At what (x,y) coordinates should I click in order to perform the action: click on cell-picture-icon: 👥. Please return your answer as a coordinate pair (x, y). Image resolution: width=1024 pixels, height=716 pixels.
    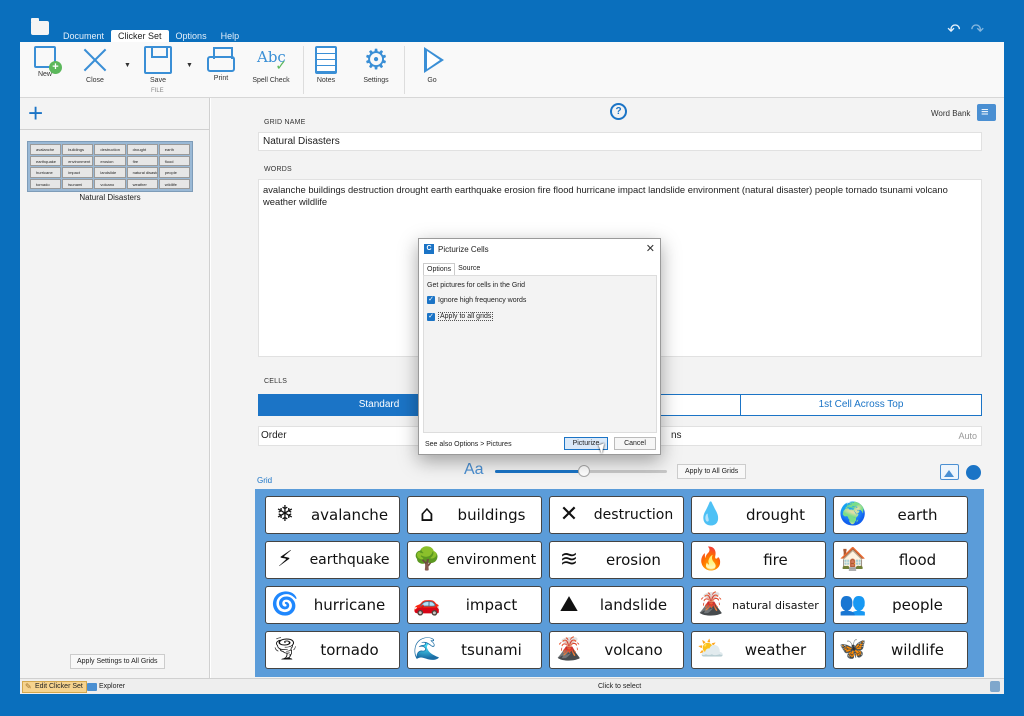
    Looking at the image, I should click on (853, 604).